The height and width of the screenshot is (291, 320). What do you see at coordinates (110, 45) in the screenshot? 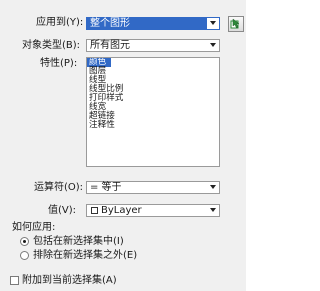
I see `object-type-value: 所有图元` at bounding box center [110, 45].